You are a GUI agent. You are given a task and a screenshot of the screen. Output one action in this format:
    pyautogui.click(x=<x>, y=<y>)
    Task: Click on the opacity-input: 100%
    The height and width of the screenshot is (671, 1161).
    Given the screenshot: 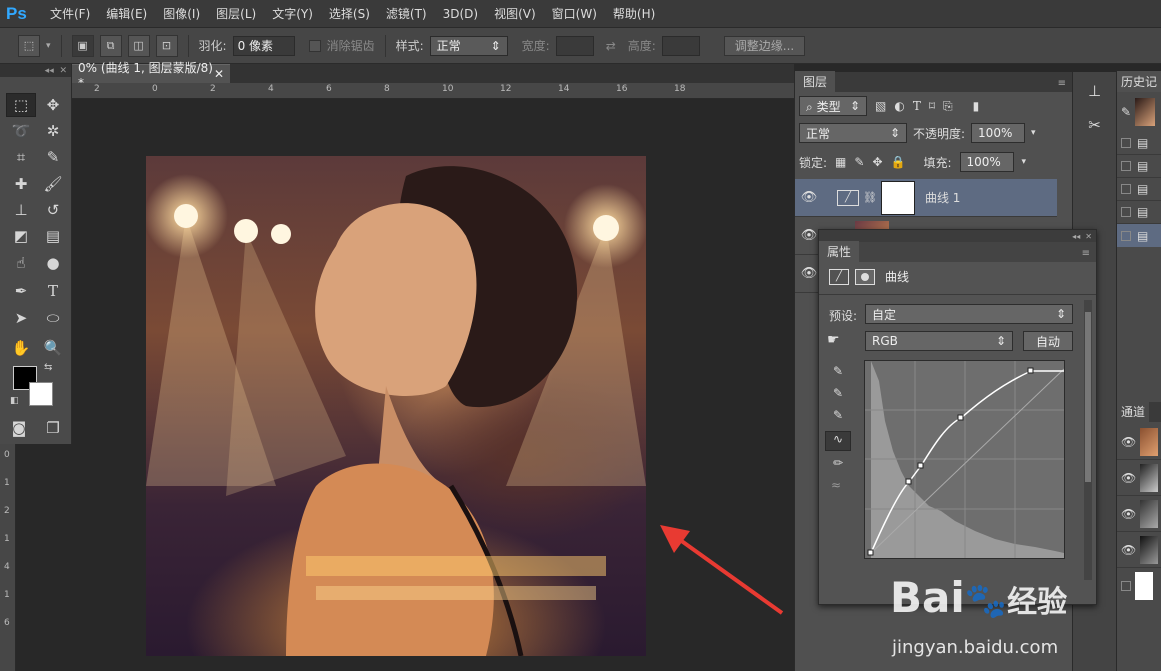 What is the action you would take?
    pyautogui.click(x=998, y=133)
    